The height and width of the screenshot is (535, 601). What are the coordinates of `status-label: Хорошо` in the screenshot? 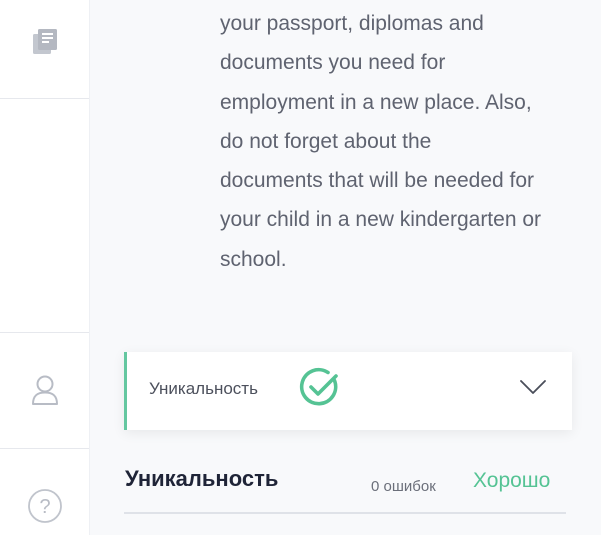 It's located at (512, 480).